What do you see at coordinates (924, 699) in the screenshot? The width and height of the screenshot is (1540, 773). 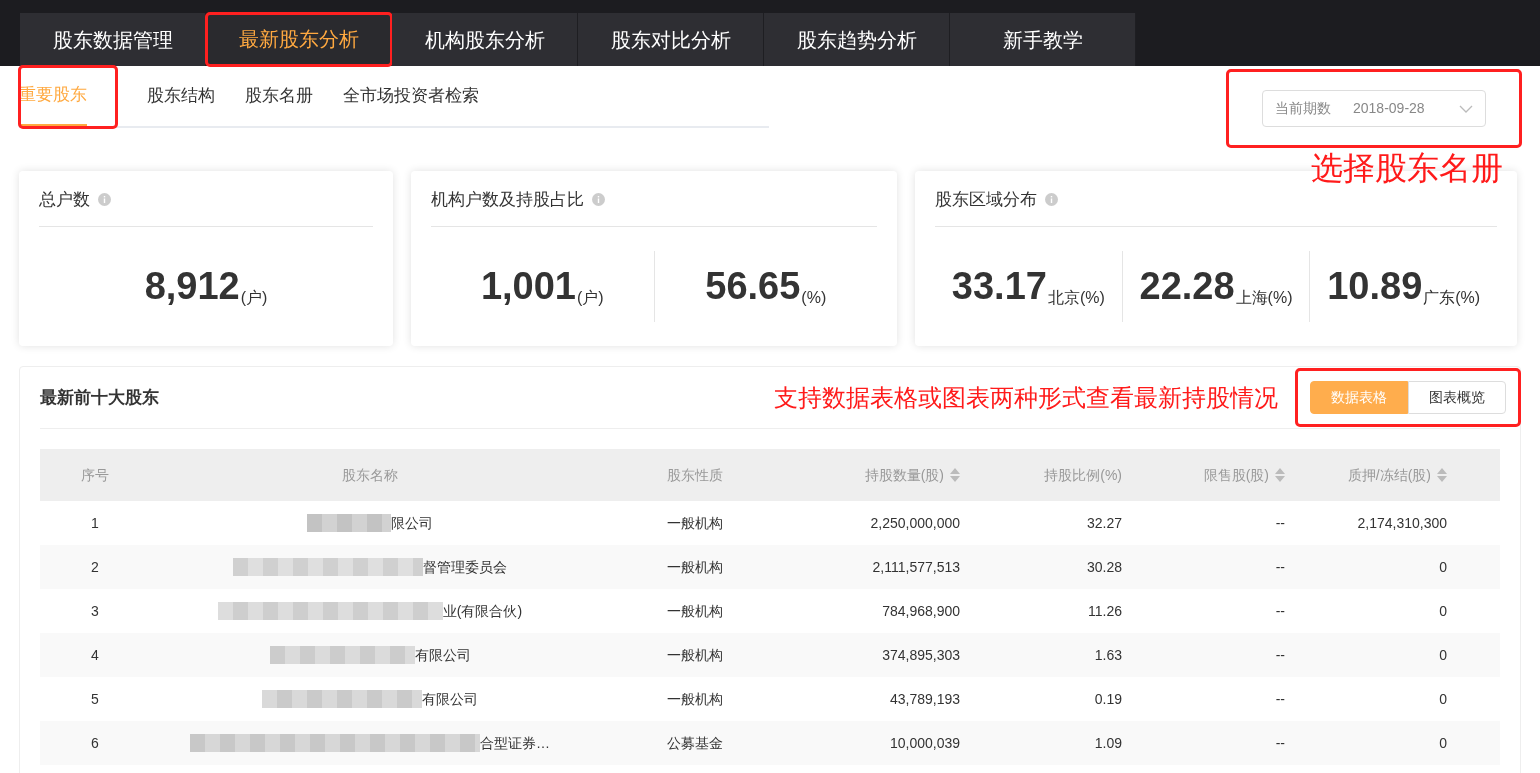 I see `table-cell-text: 43,789,193` at bounding box center [924, 699].